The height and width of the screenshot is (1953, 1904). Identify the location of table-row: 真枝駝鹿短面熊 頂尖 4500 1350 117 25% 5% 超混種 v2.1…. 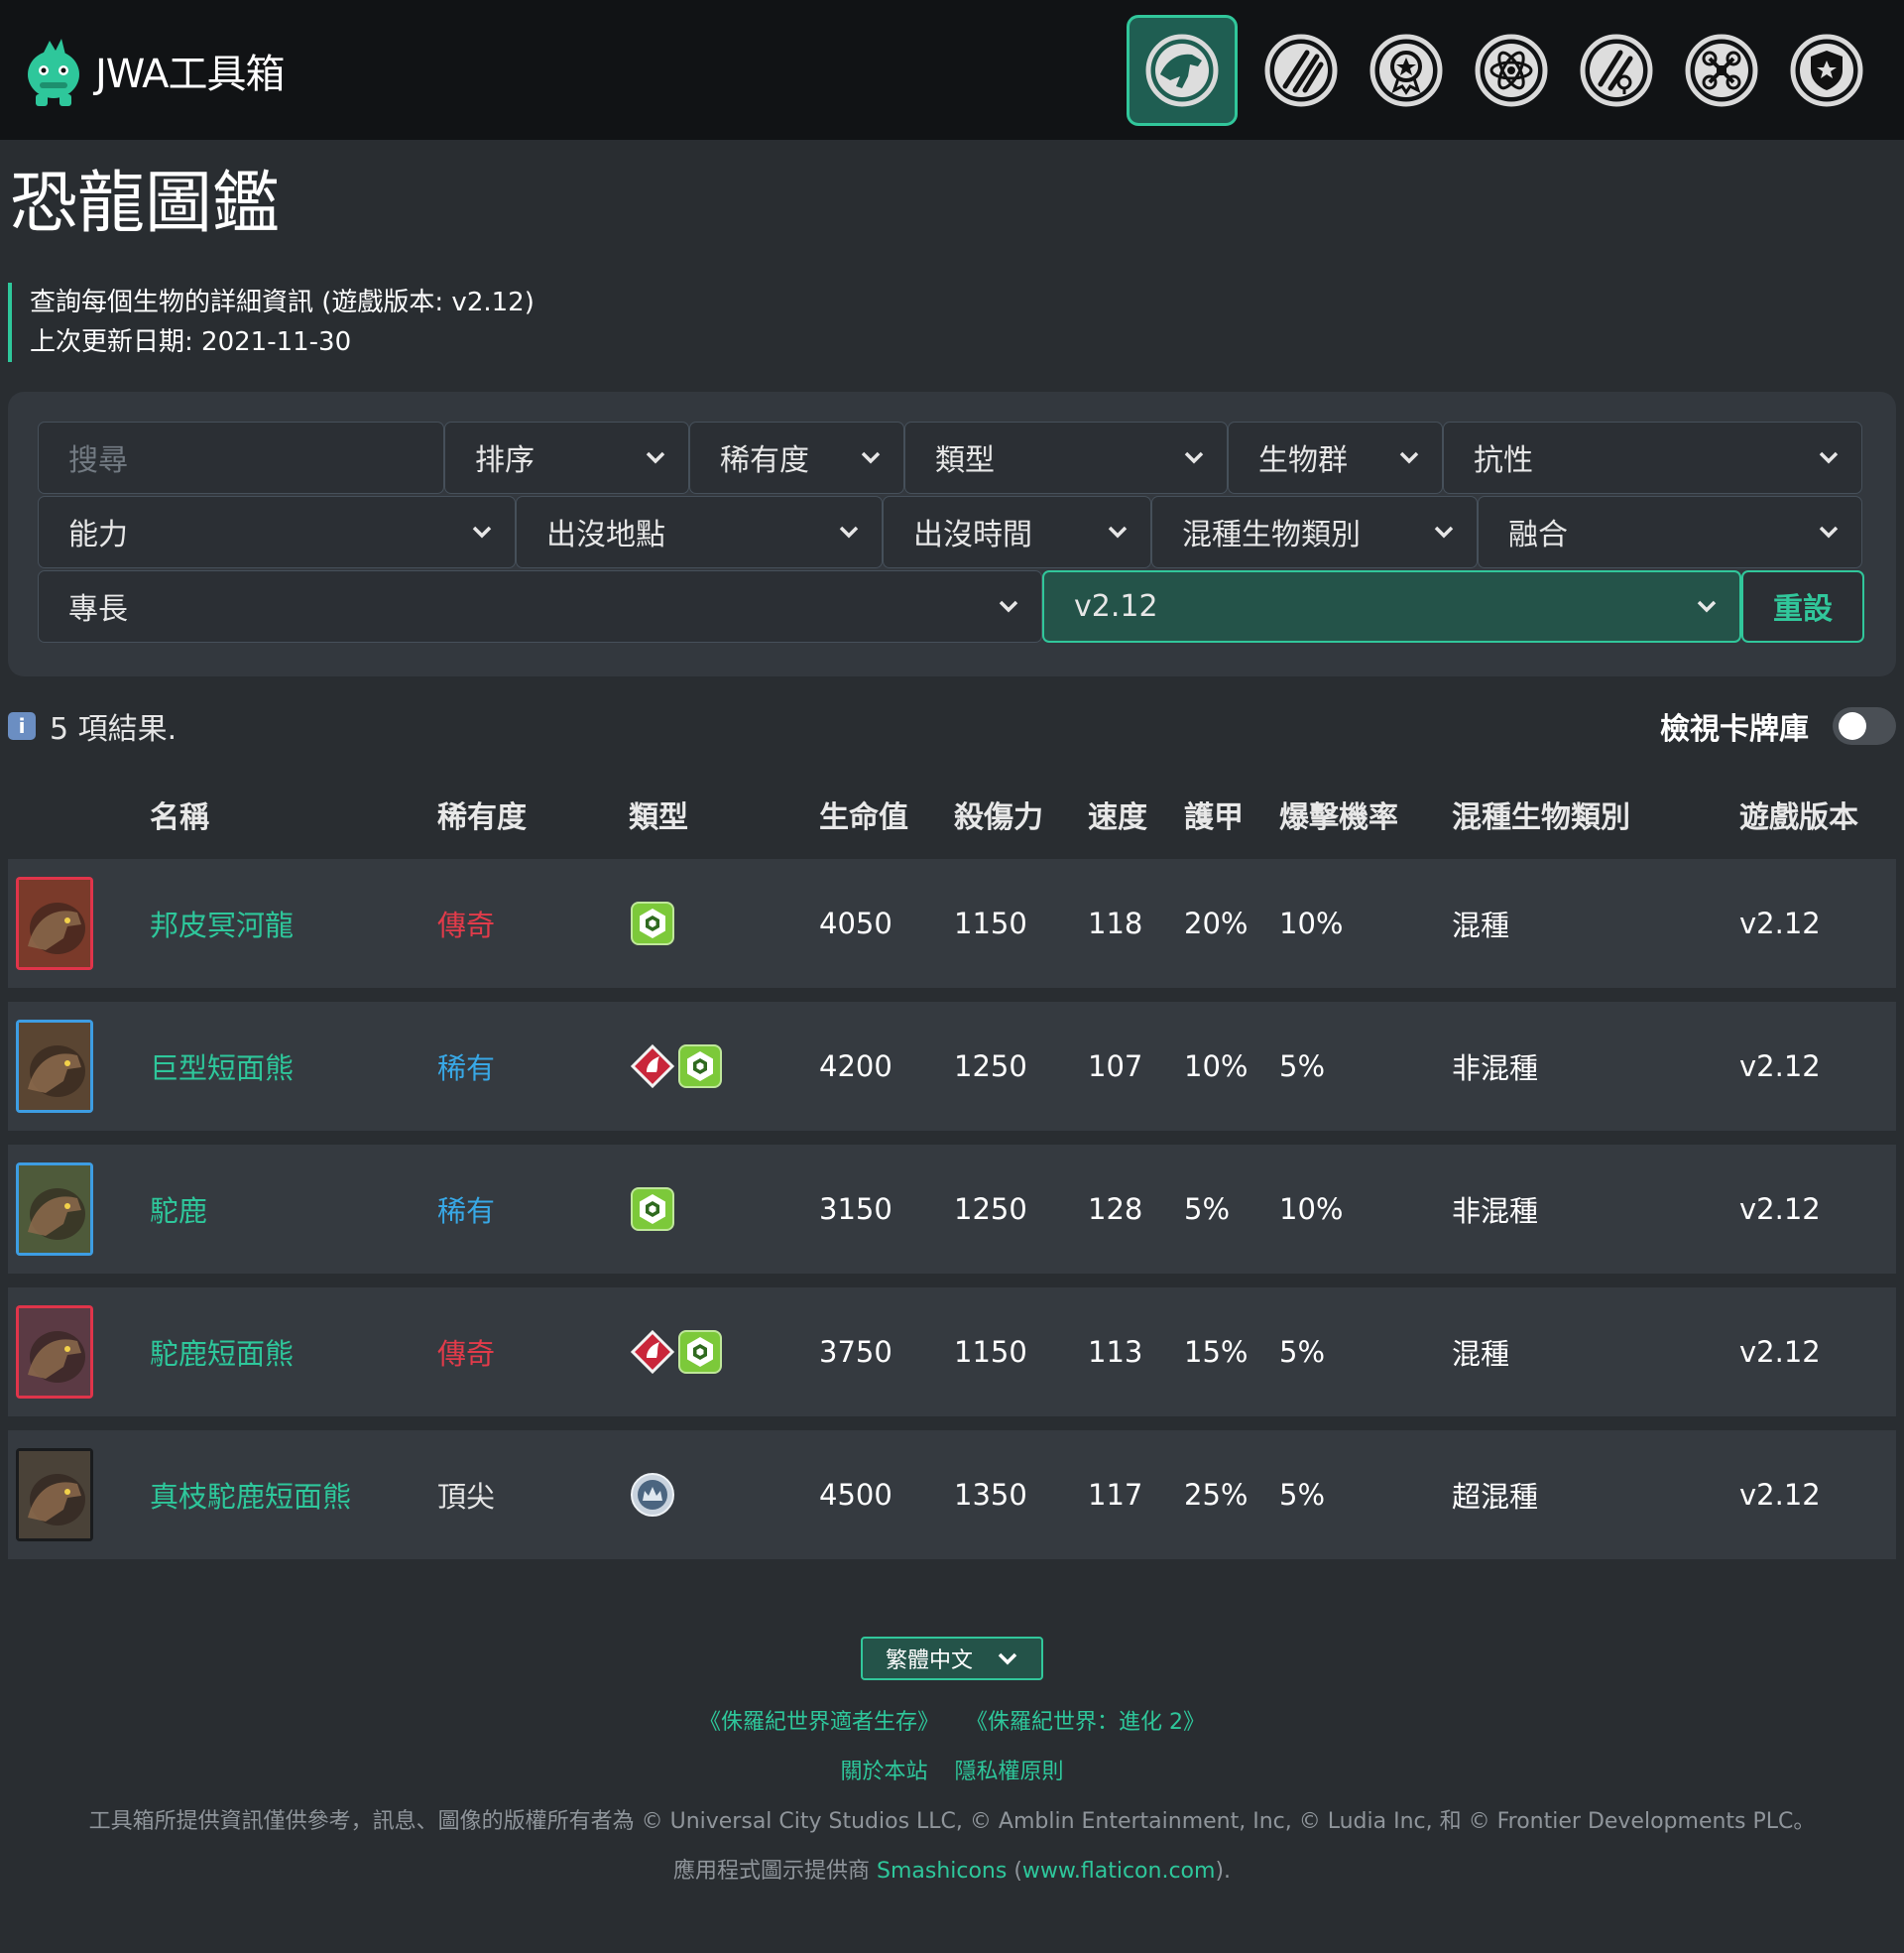
(952, 1494).